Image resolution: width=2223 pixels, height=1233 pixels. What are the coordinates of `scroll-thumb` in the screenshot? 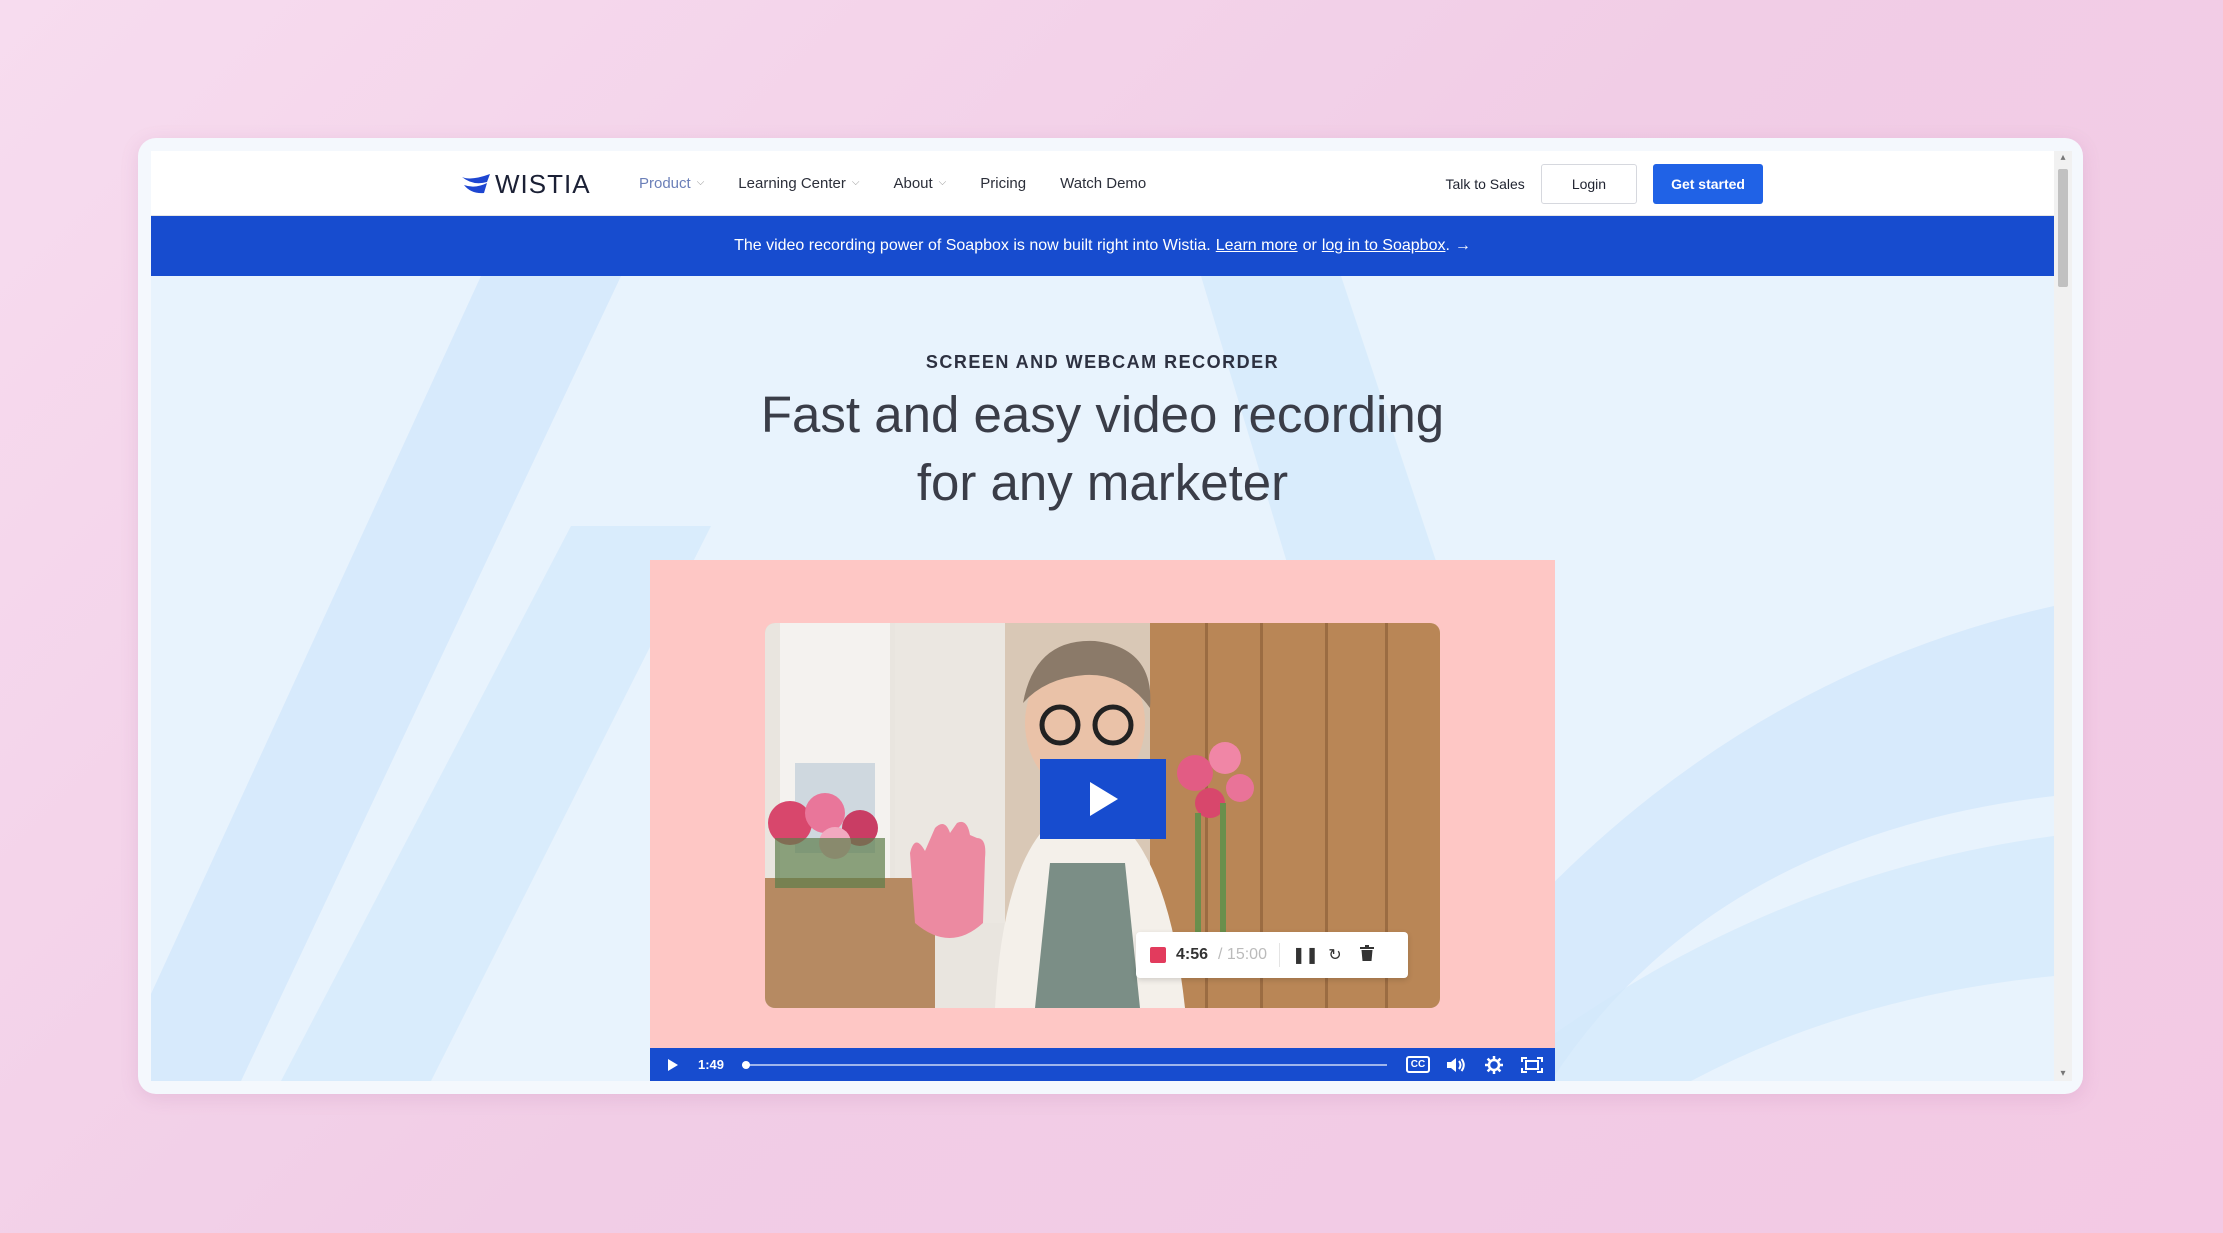 It's located at (2063, 228).